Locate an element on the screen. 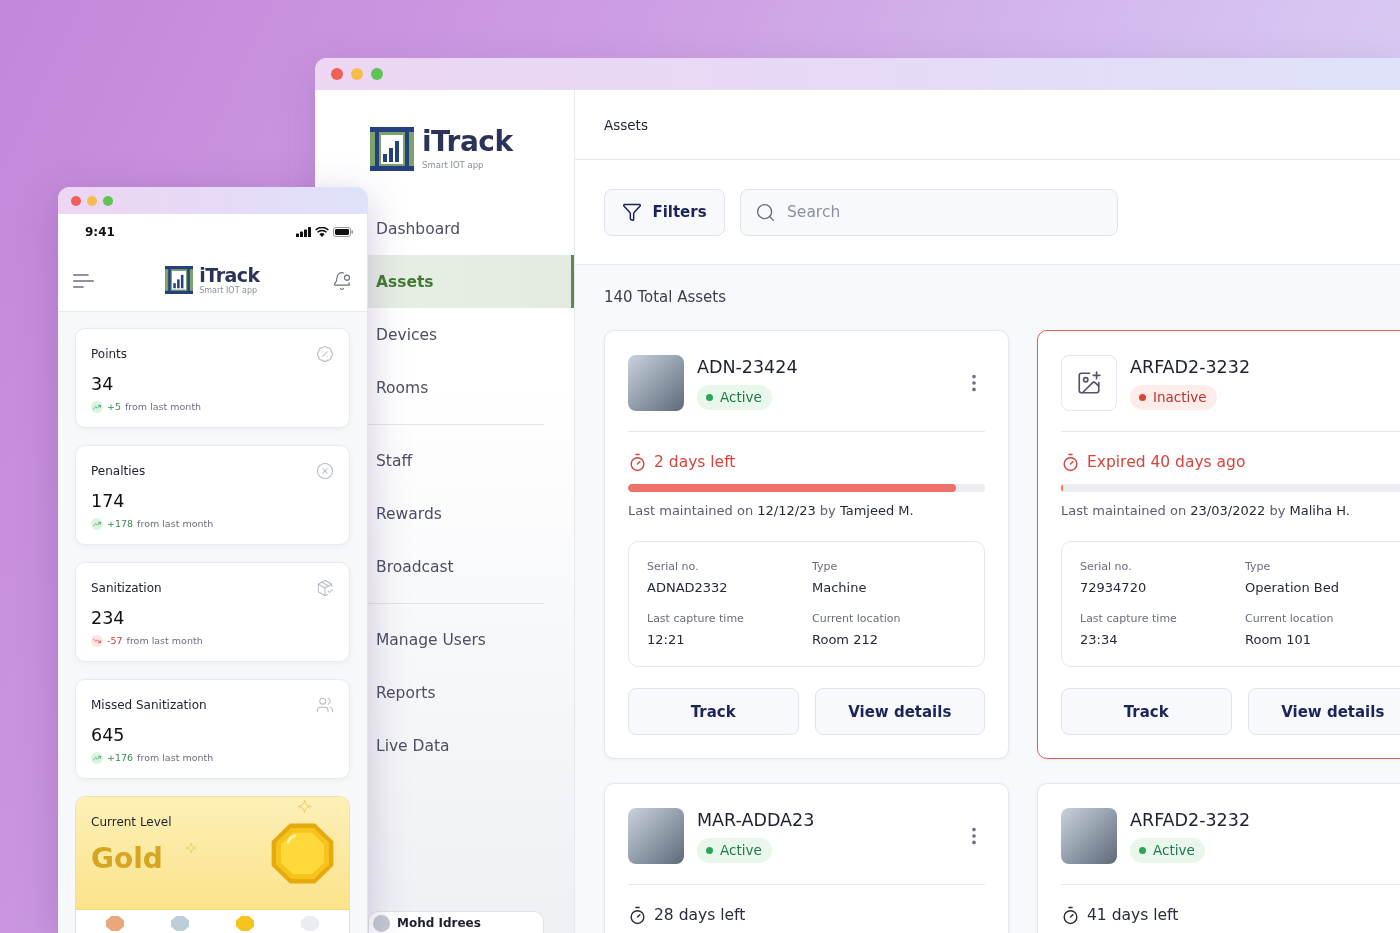 The image size is (1400, 933). user-name: Mohd Idrees is located at coordinates (439, 923).